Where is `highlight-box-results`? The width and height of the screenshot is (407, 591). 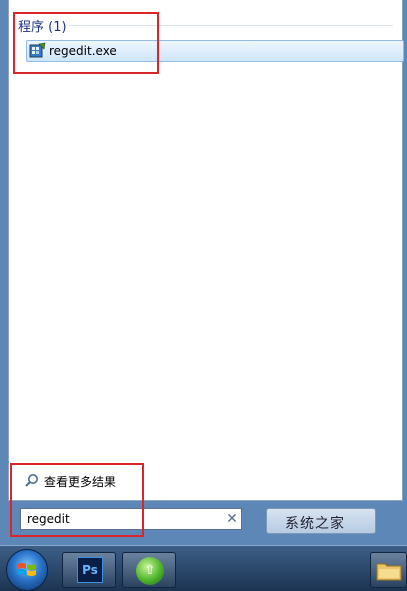 highlight-box-results is located at coordinates (86, 43).